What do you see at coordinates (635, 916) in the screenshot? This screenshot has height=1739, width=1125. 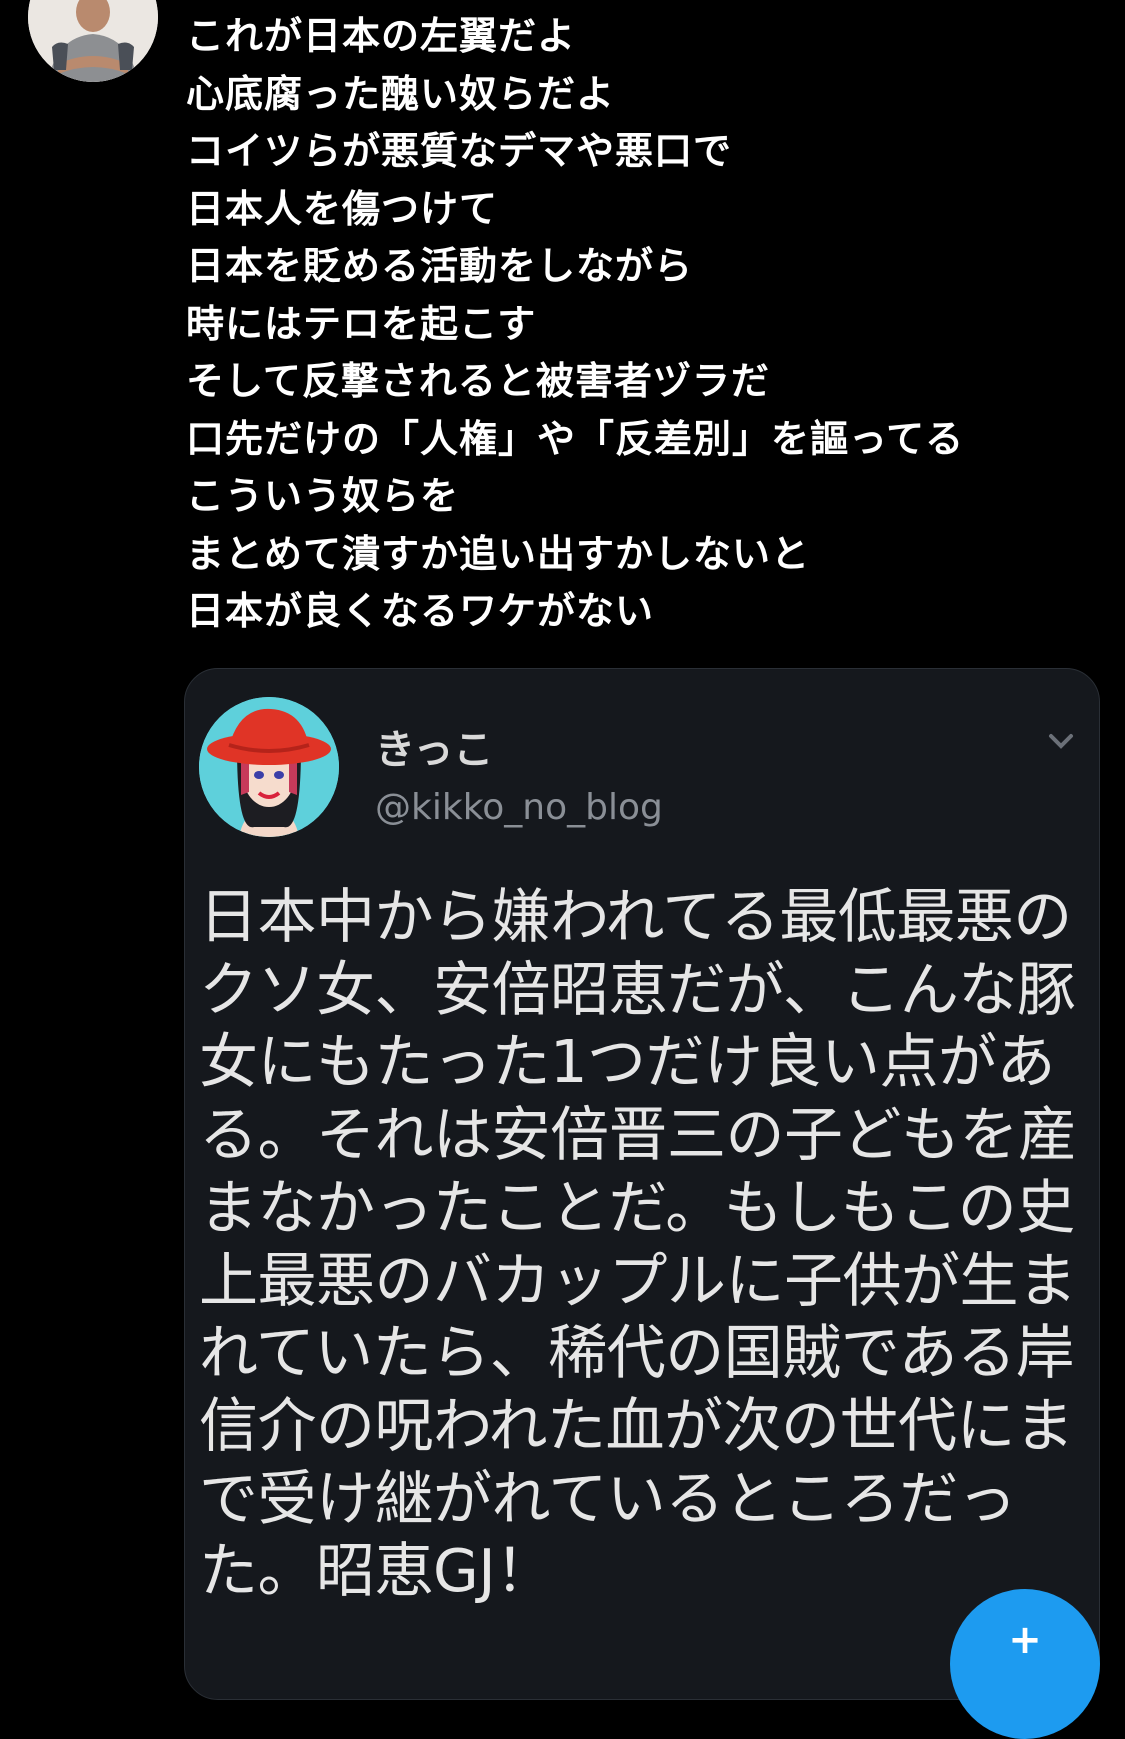 I see `quoted-tweet-line: 日本中から嫌われてる最低最悪の` at bounding box center [635, 916].